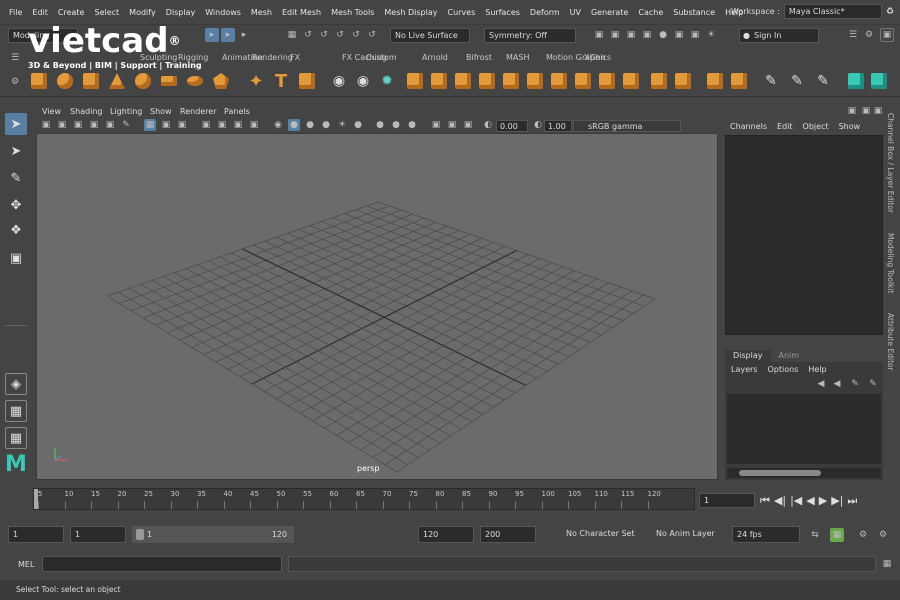 The height and width of the screenshot is (600, 900). I want to click on merge-icon, so click(487, 81).